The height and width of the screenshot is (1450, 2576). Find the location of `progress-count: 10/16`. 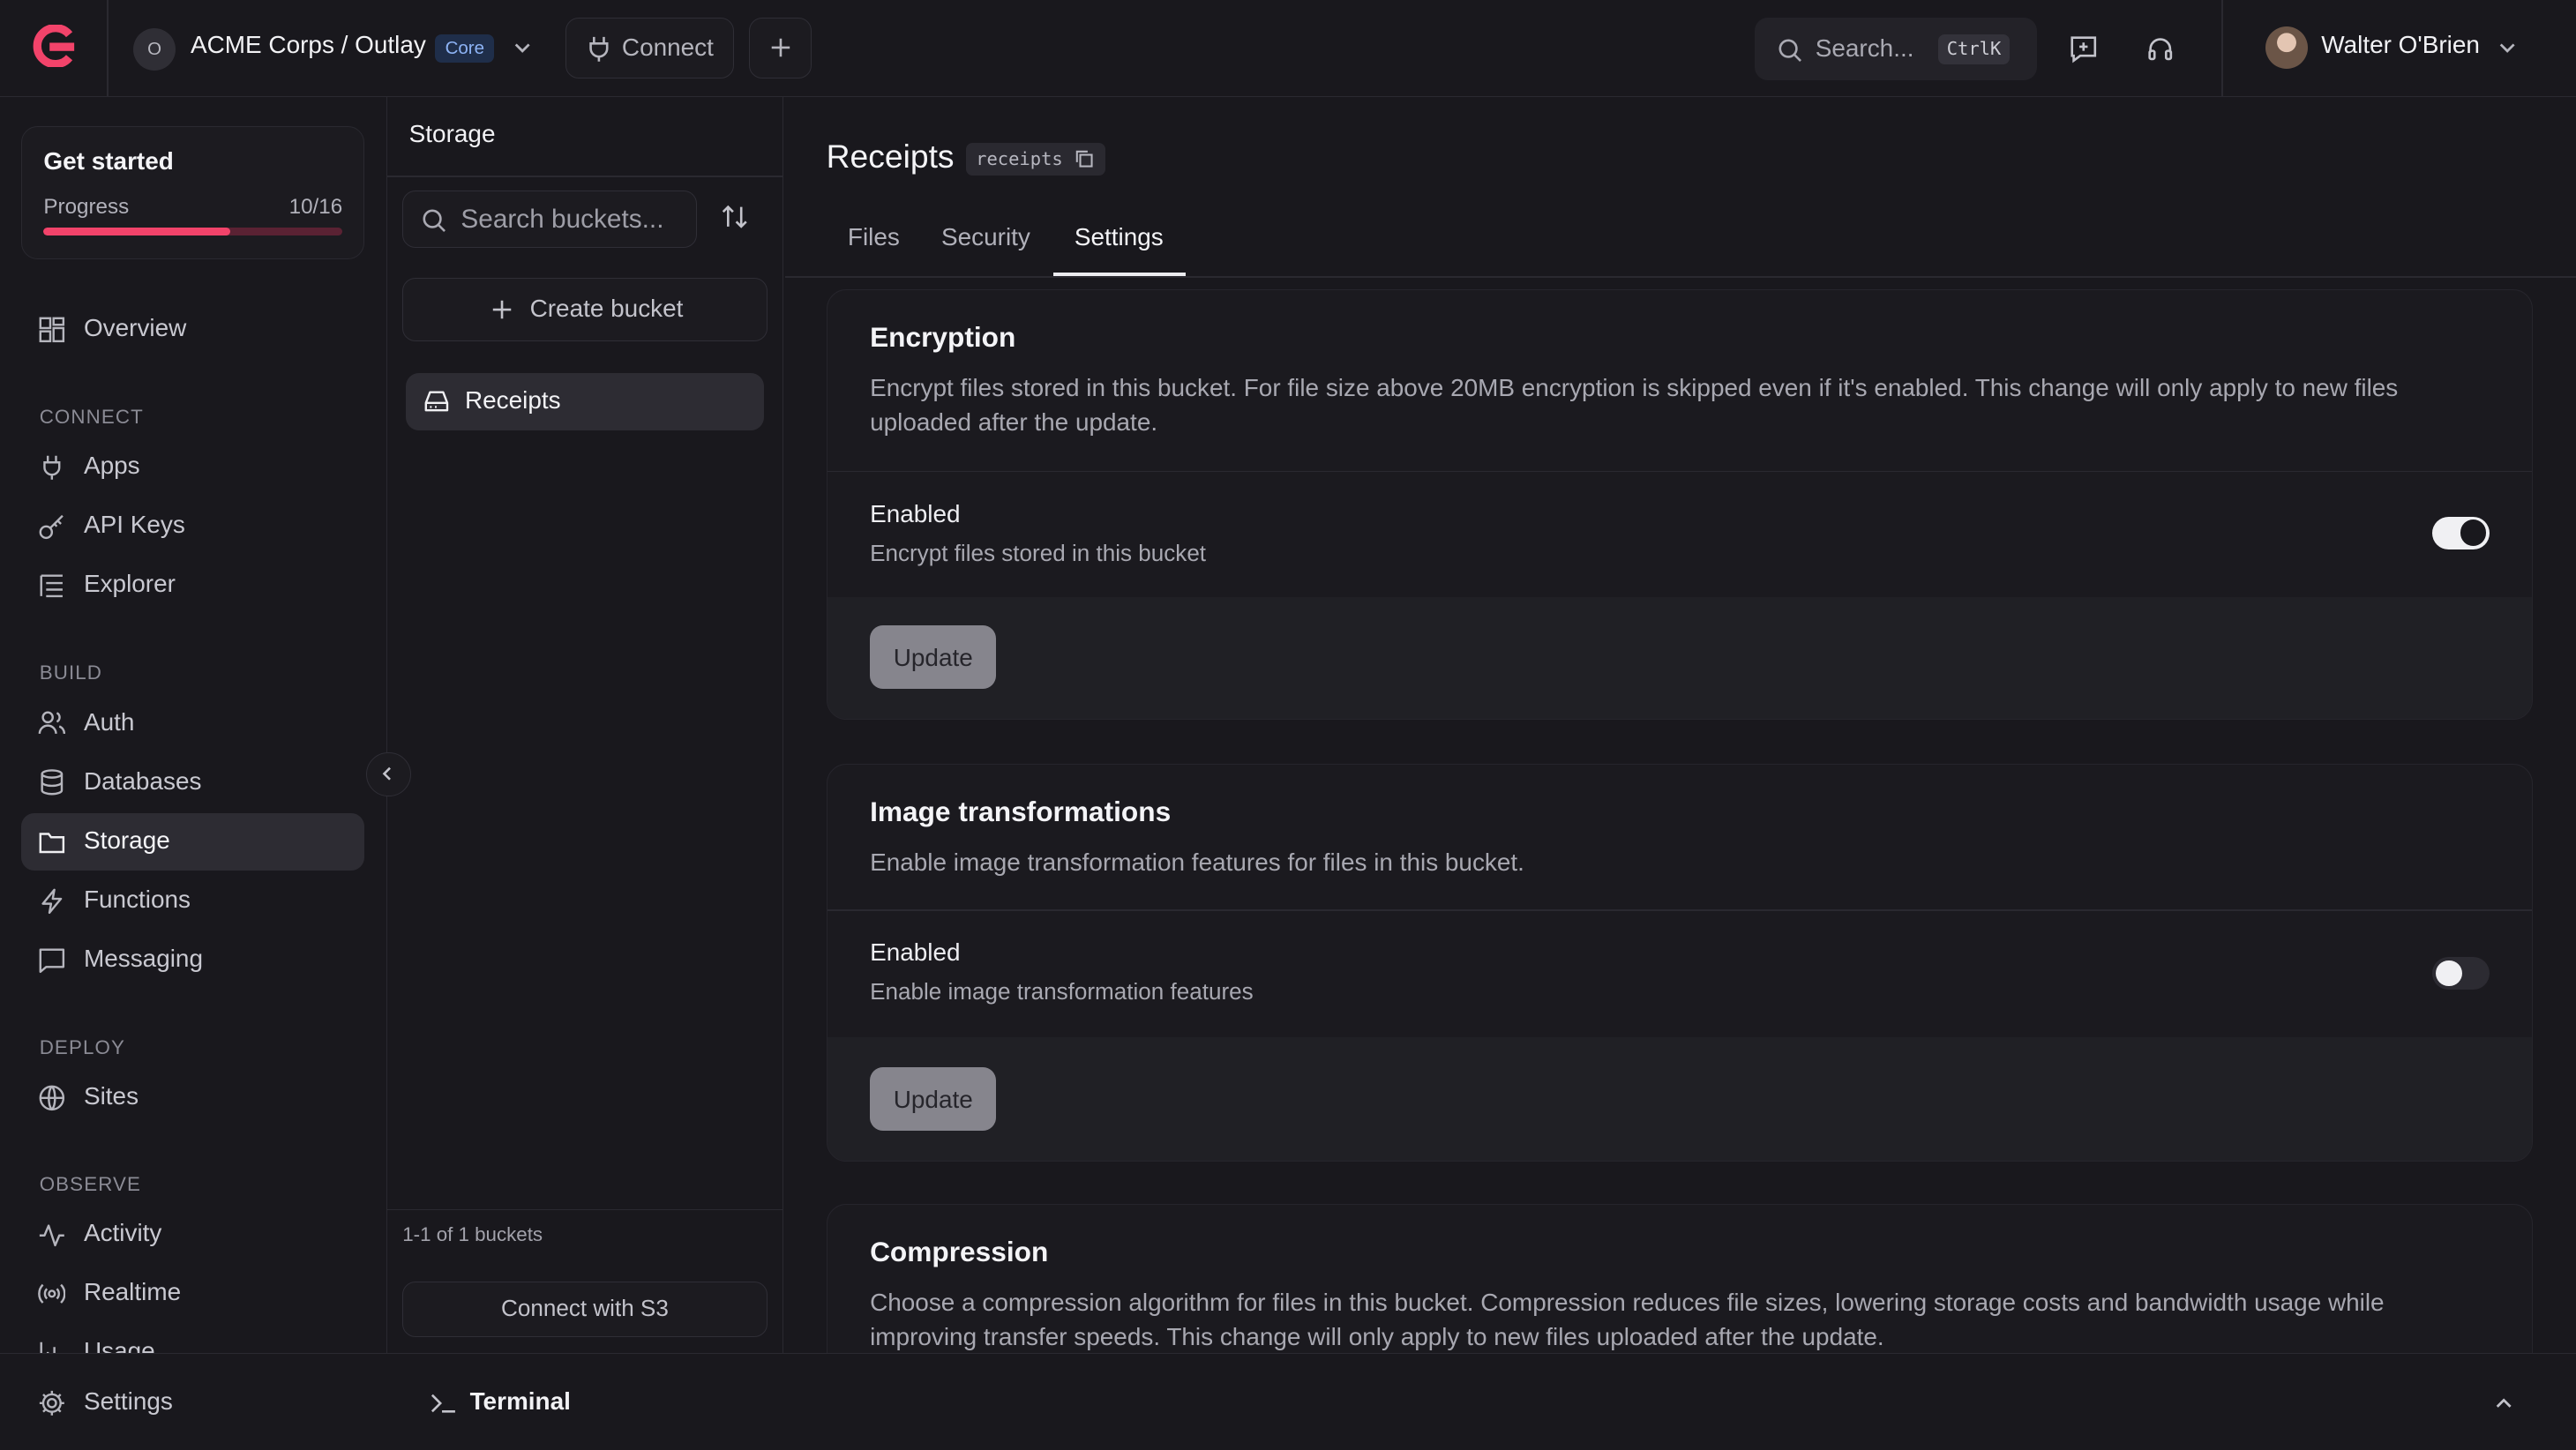

progress-count: 10/16 is located at coordinates (316, 206).